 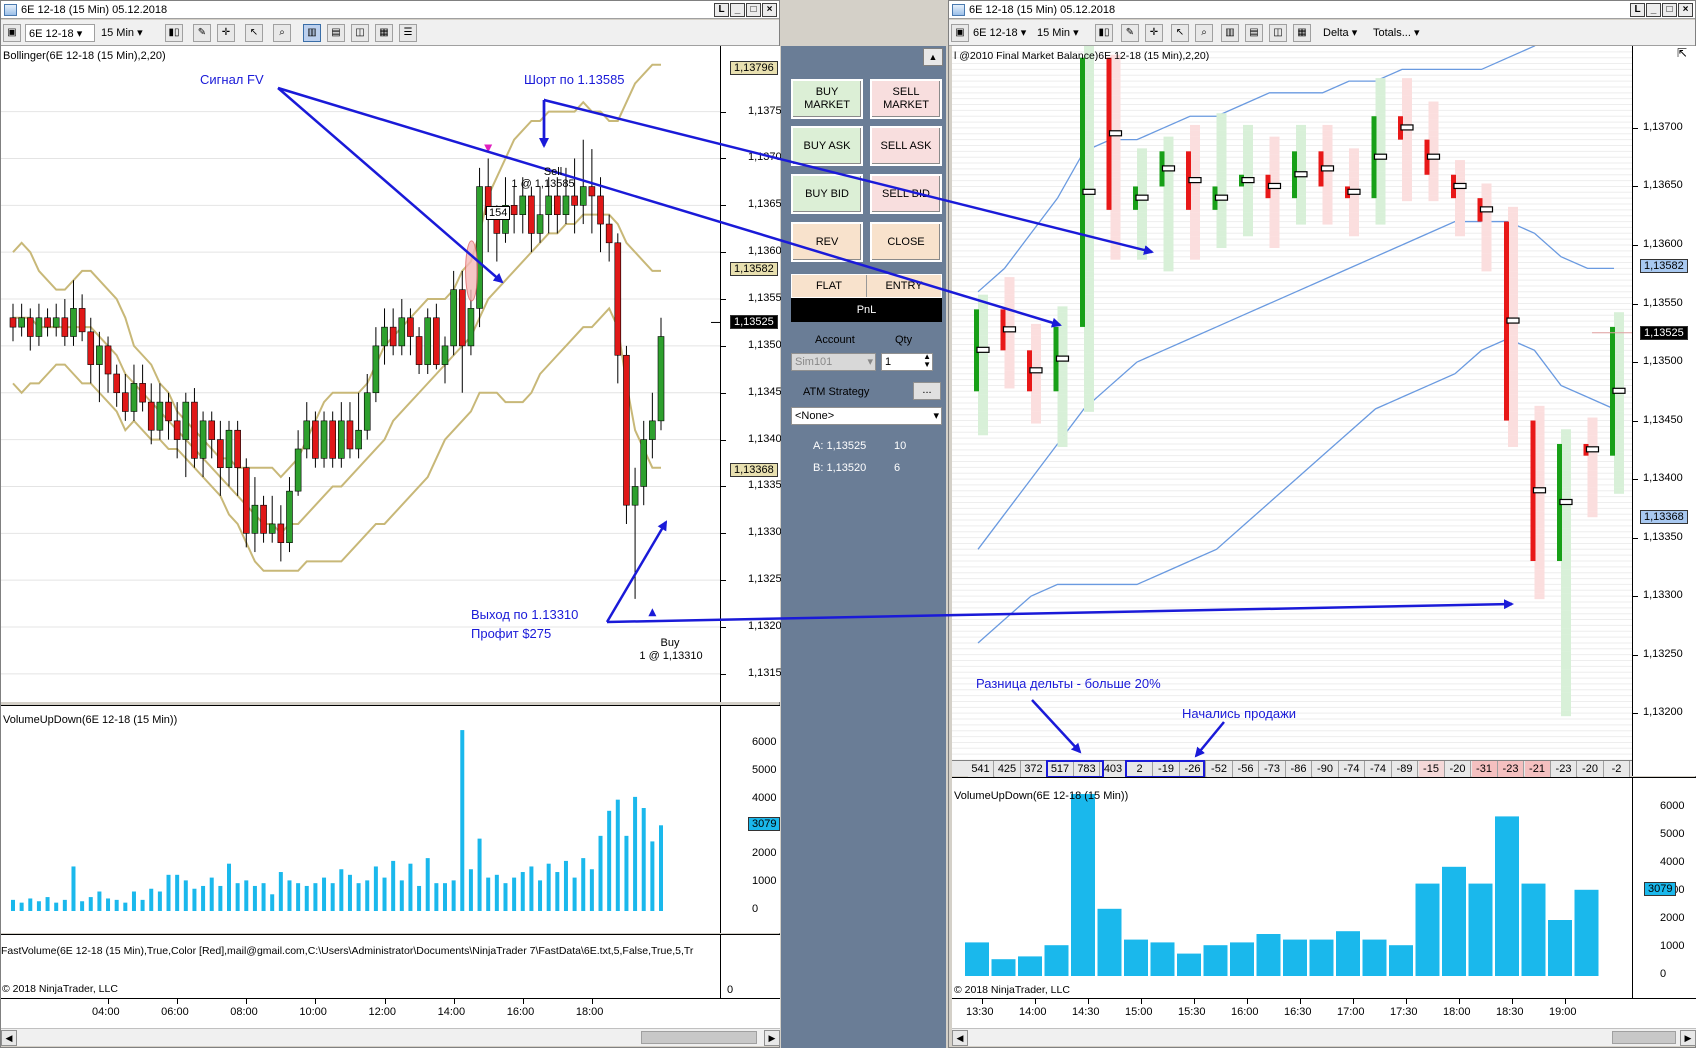 What do you see at coordinates (360, 819) in the screenshot?
I see `left-volume-pane: VolumeUpDown(6E 12-18 (15 Min))` at bounding box center [360, 819].